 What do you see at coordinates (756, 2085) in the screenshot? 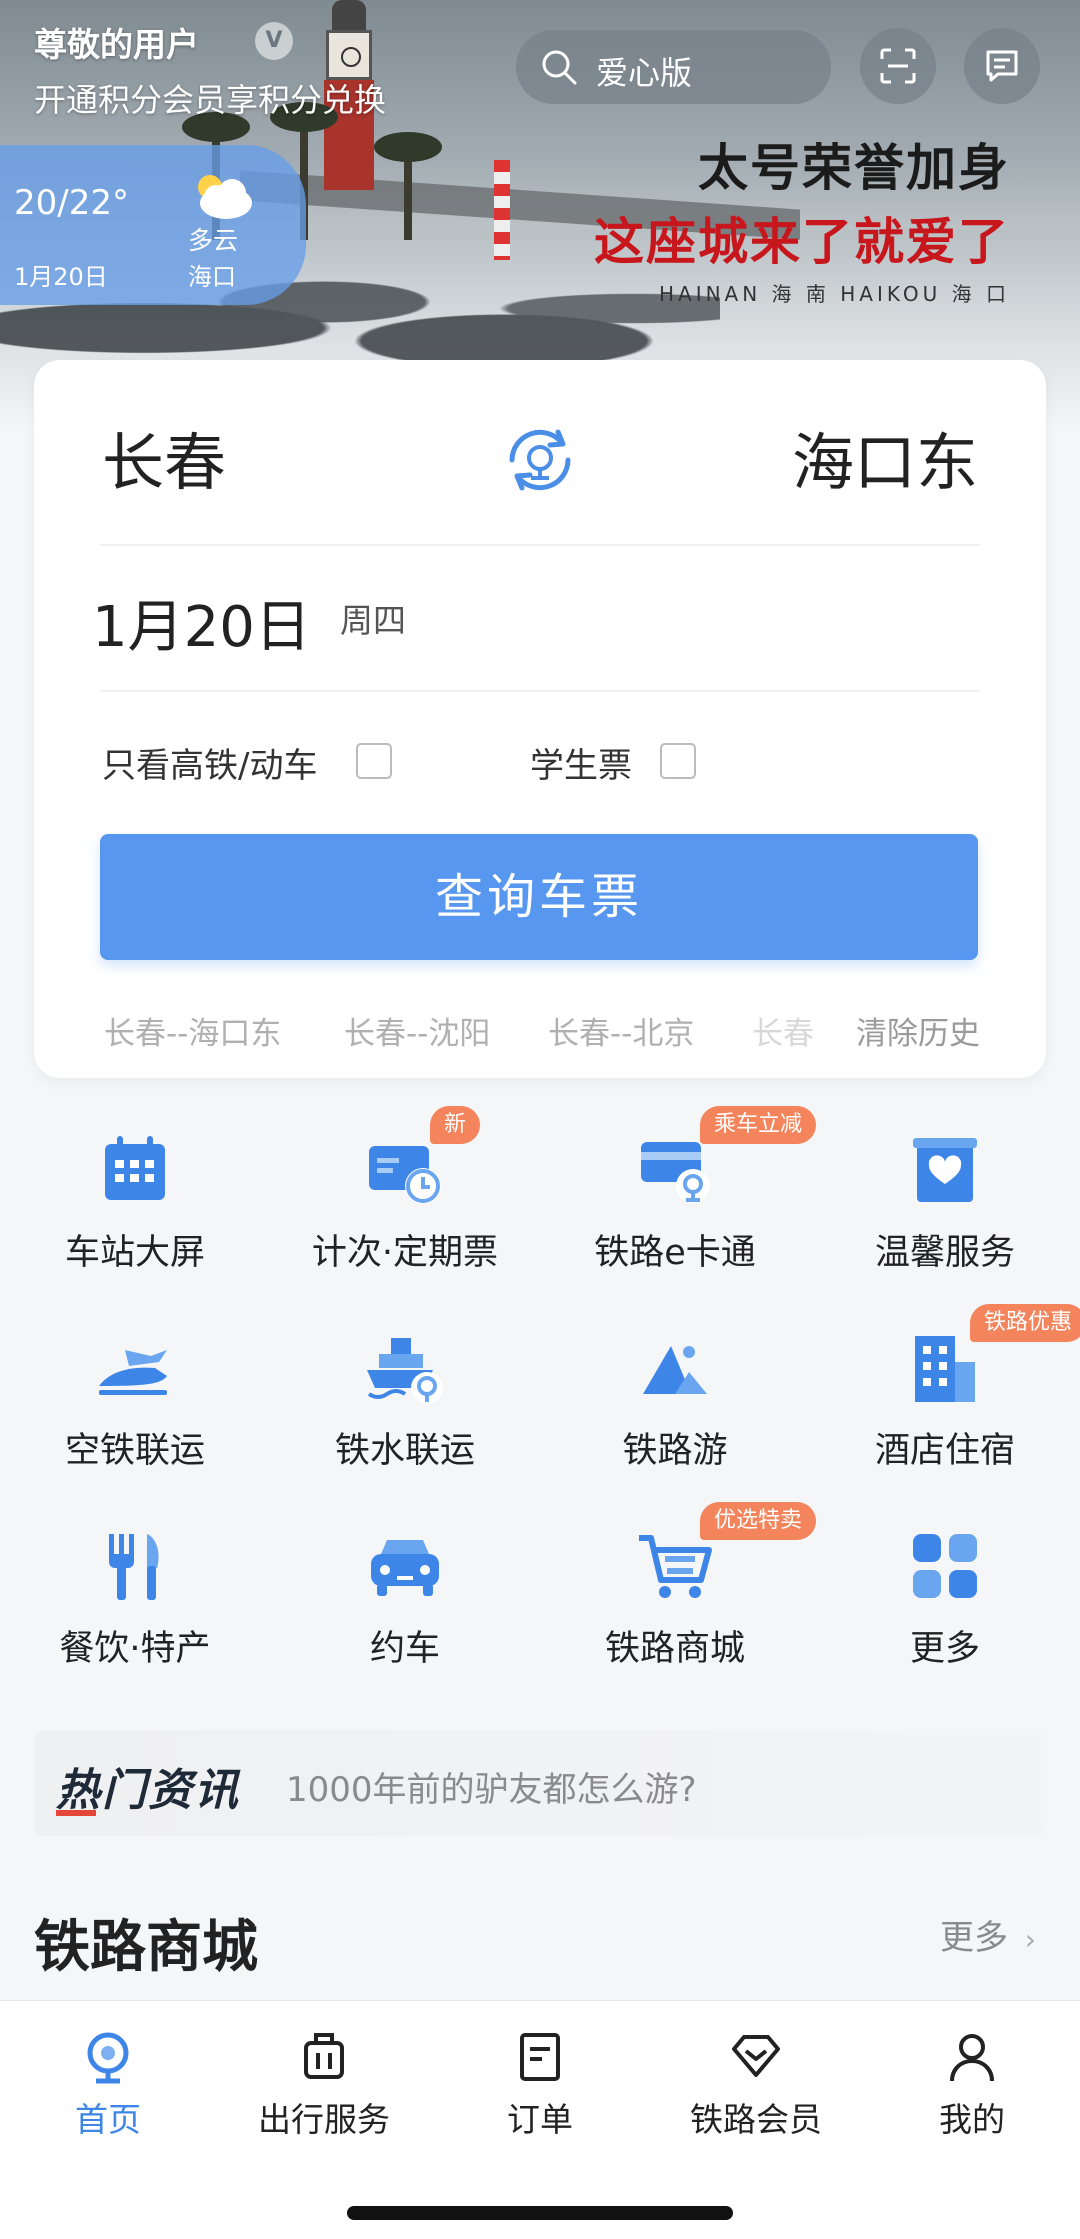
I see `tab-rail-member: 铁路会员` at bounding box center [756, 2085].